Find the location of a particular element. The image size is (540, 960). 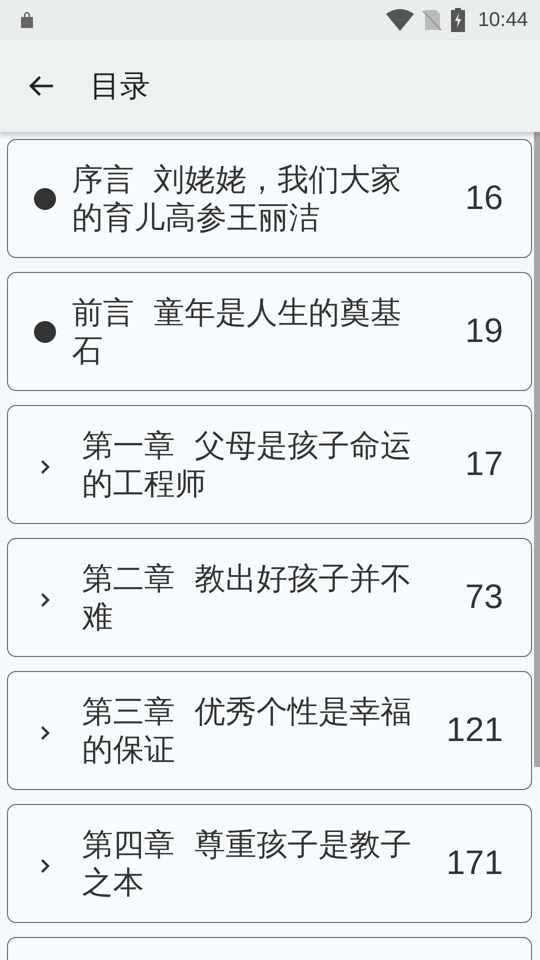

no-sim-icon is located at coordinates (432, 20).